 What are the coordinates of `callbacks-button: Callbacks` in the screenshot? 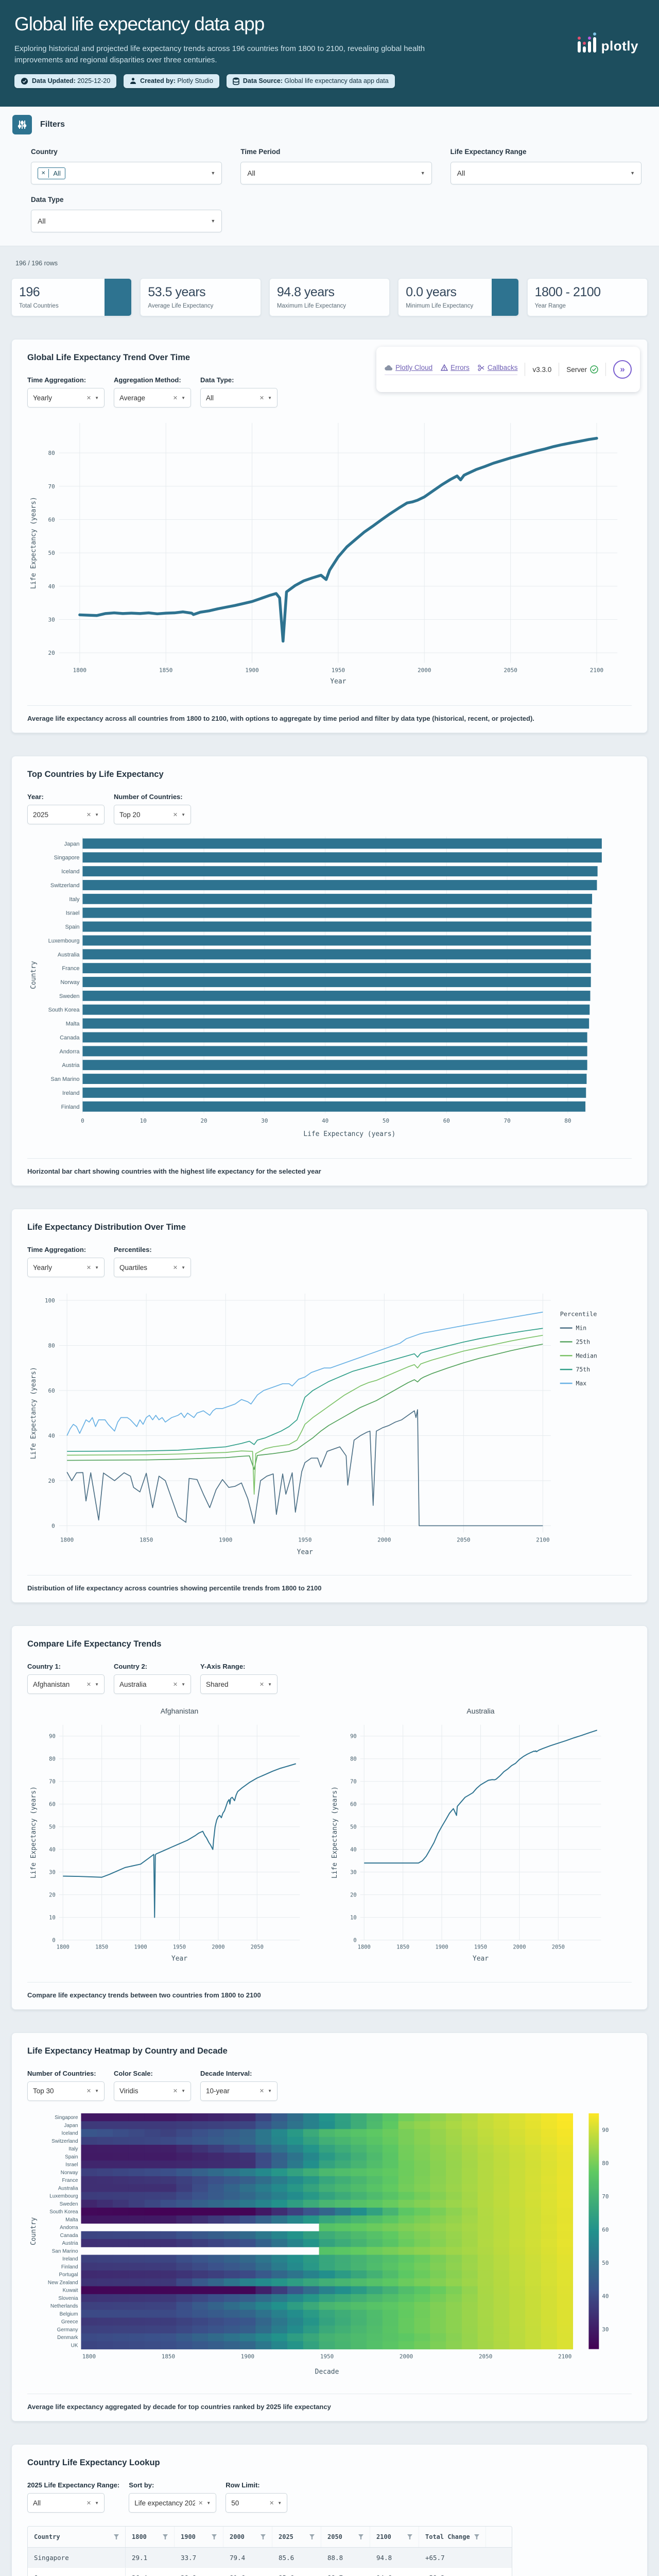 It's located at (498, 367).